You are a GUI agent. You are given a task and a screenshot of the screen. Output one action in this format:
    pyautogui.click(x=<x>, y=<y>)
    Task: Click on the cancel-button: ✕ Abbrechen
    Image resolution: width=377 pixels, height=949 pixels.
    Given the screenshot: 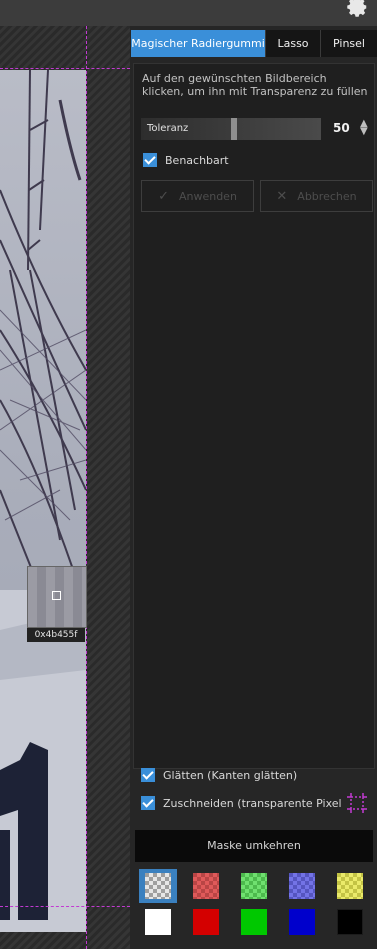 What is the action you would take?
    pyautogui.click(x=316, y=196)
    